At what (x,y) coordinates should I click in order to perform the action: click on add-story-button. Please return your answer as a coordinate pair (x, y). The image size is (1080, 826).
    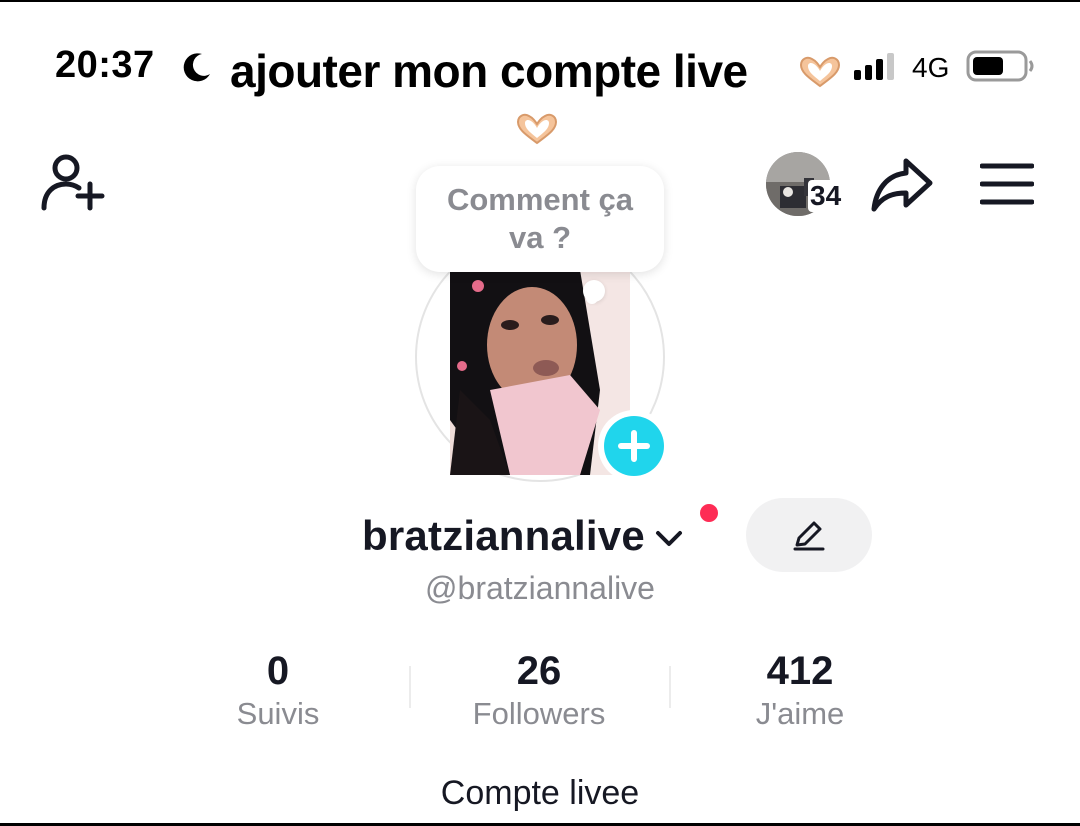
    Looking at the image, I should click on (634, 446).